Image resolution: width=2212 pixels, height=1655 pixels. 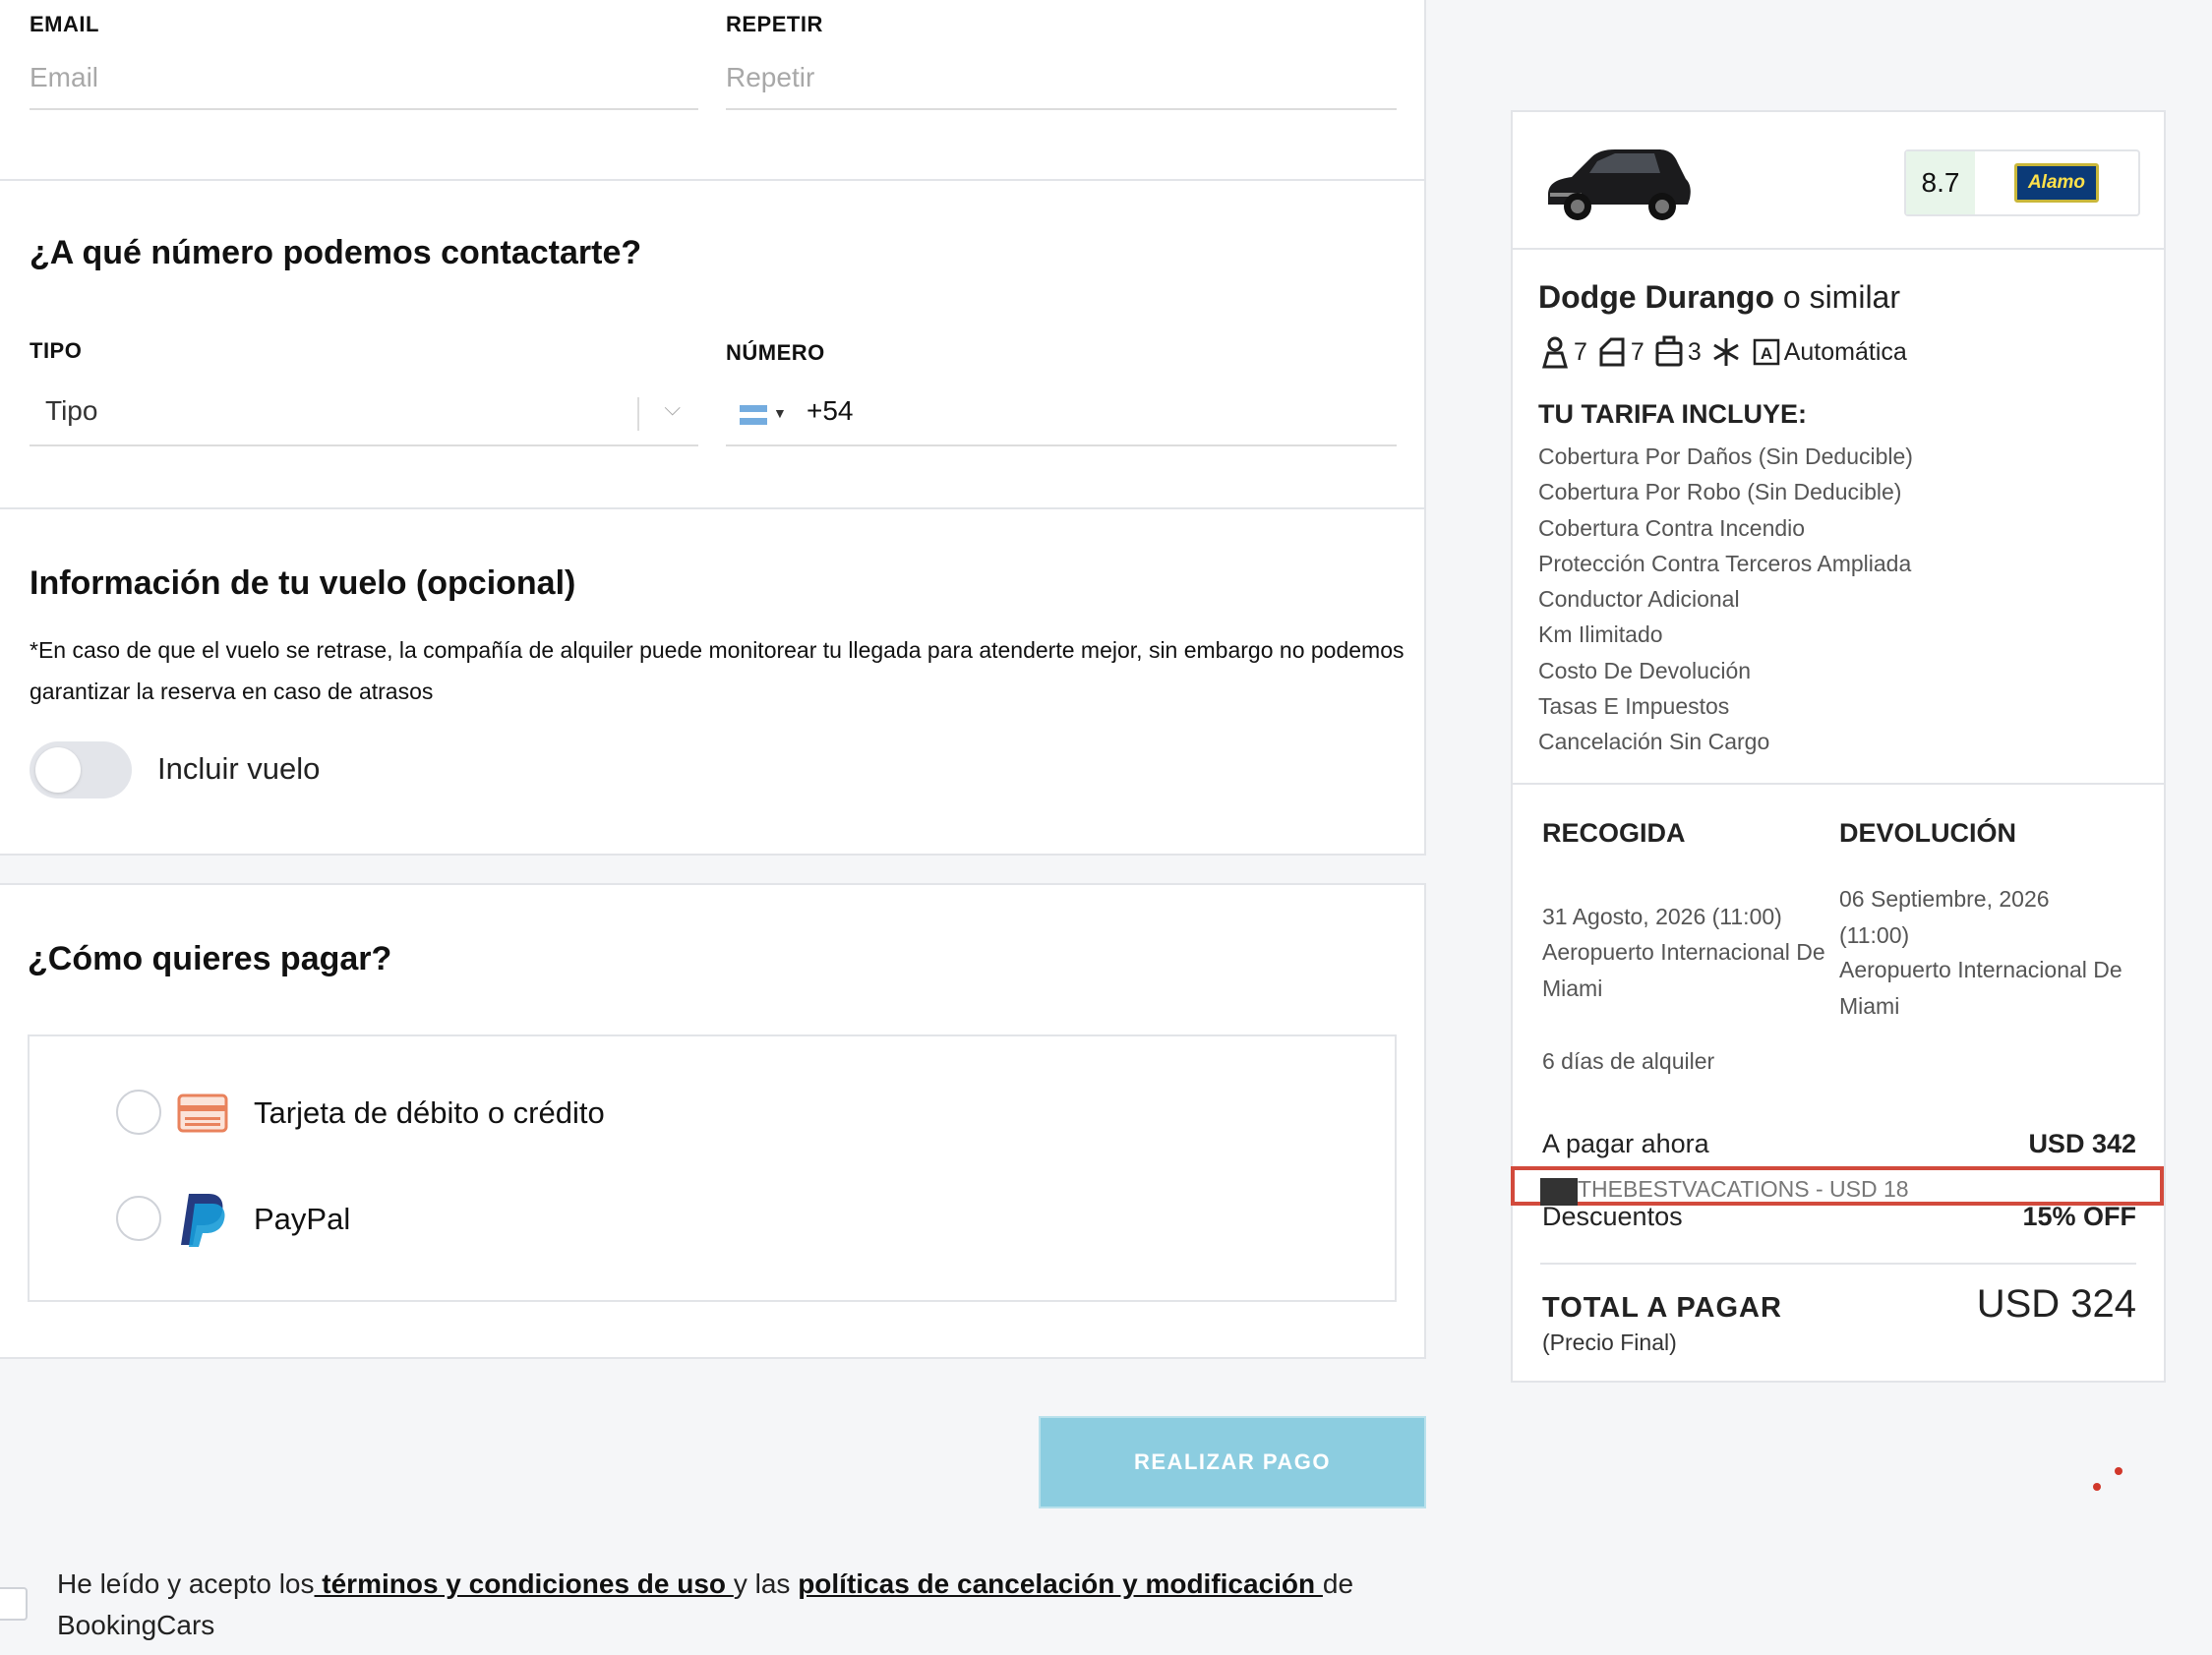 I want to click on total-value: USD 324, so click(x=2056, y=1304).